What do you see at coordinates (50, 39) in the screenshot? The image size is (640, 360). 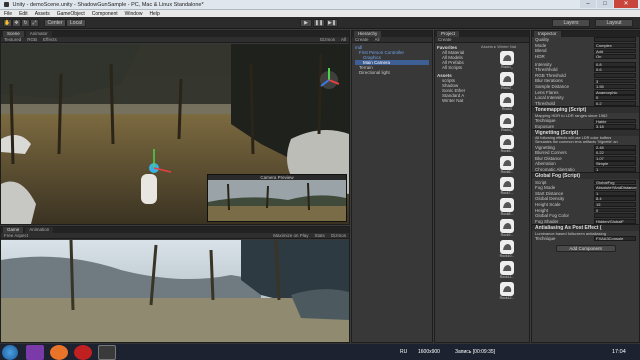 I see `effects-dropdown: Effects` at bounding box center [50, 39].